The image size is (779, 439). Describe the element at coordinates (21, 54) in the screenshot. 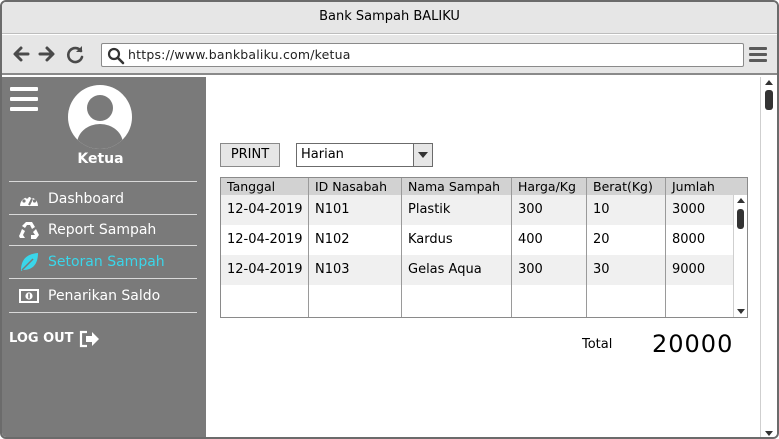

I see `arrow-left-icon` at that location.